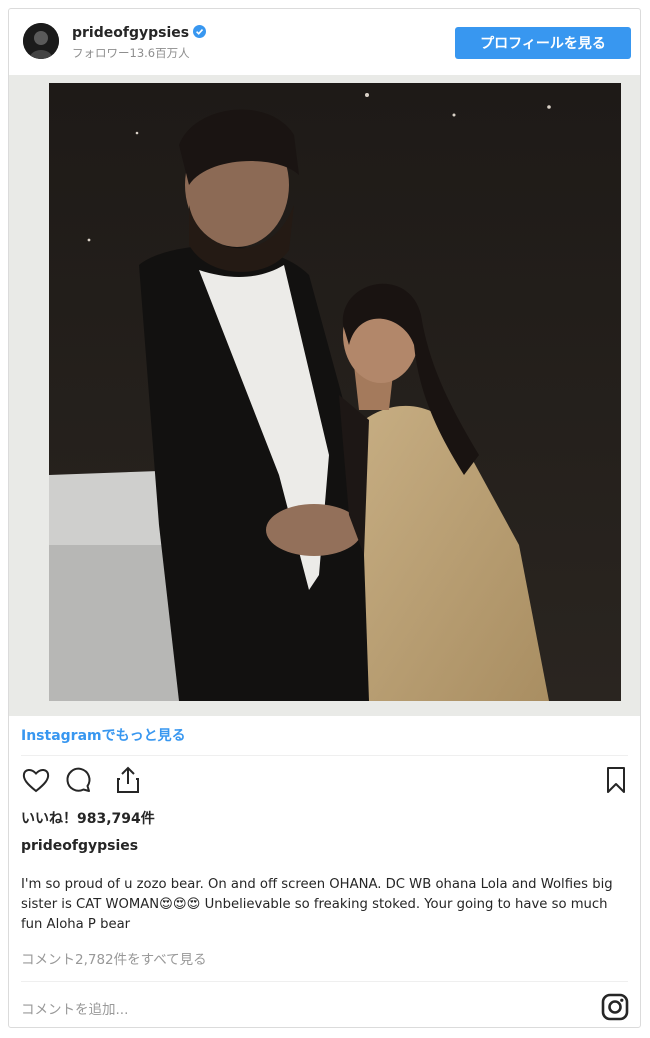 The image size is (650, 1038). I want to click on avatar, so click(41, 41).